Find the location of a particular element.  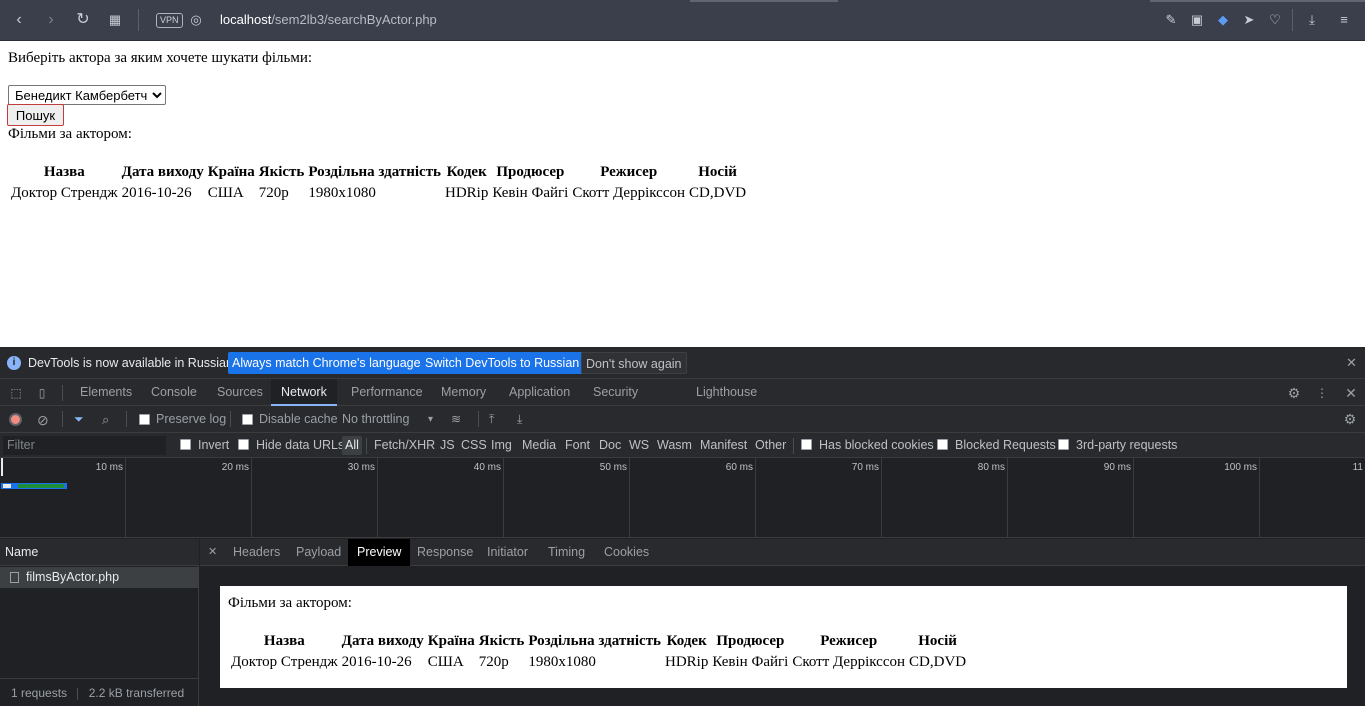

actor-select: Бенедикт Камбербетч is located at coordinates (87, 95).